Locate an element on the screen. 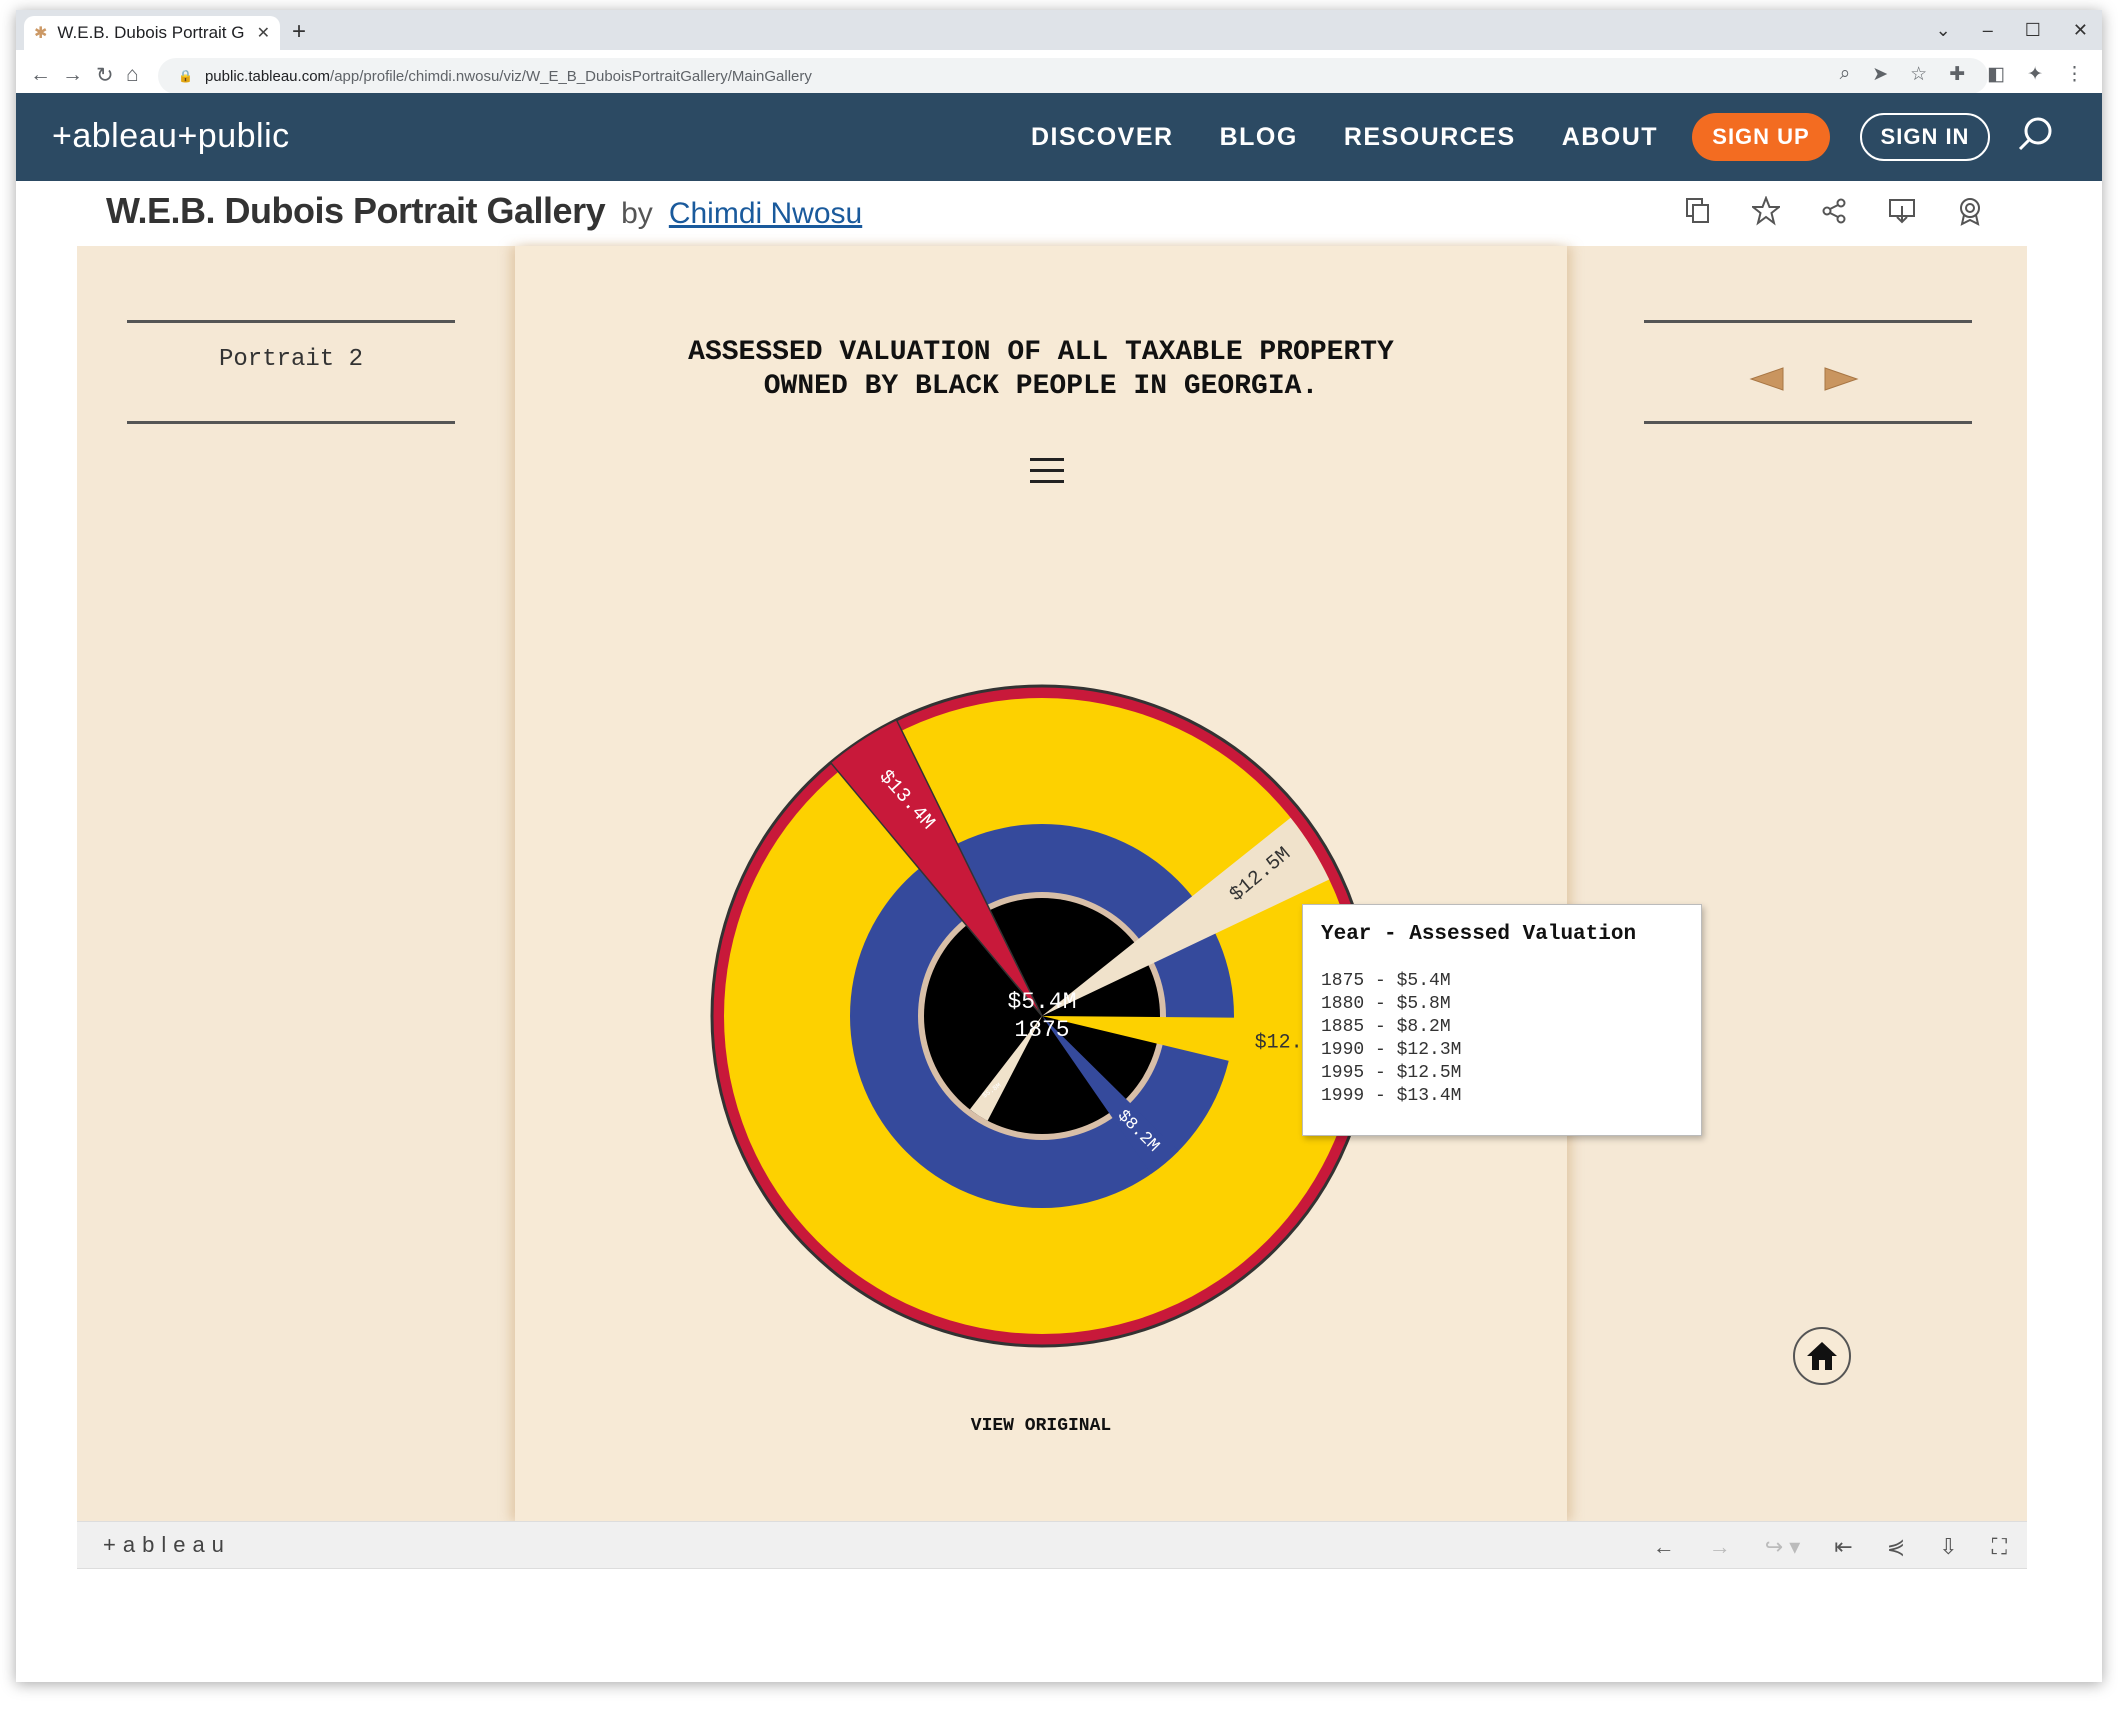 This screenshot has height=1717, width=2118. minimize-icon: – is located at coordinates (1988, 30).